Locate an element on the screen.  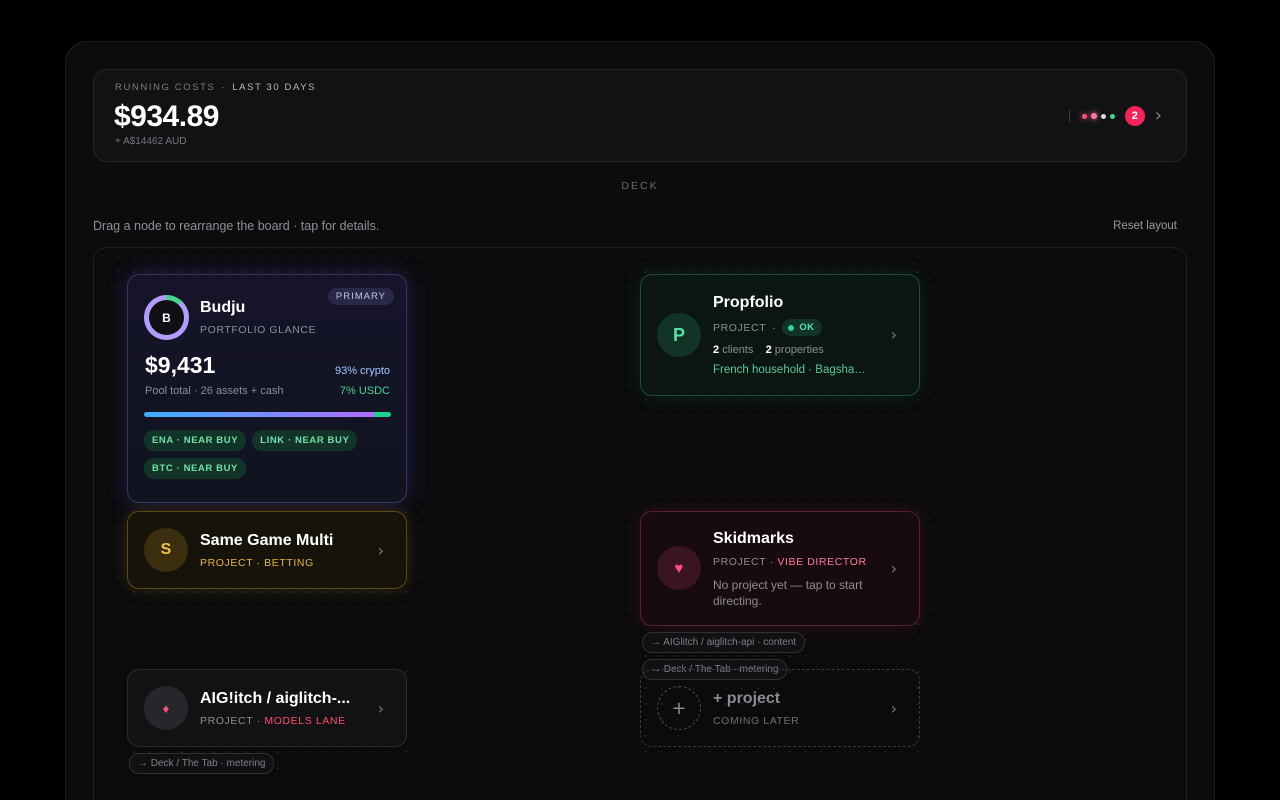
signal-chip: ENA · NEAR BUY is located at coordinates (195, 440).